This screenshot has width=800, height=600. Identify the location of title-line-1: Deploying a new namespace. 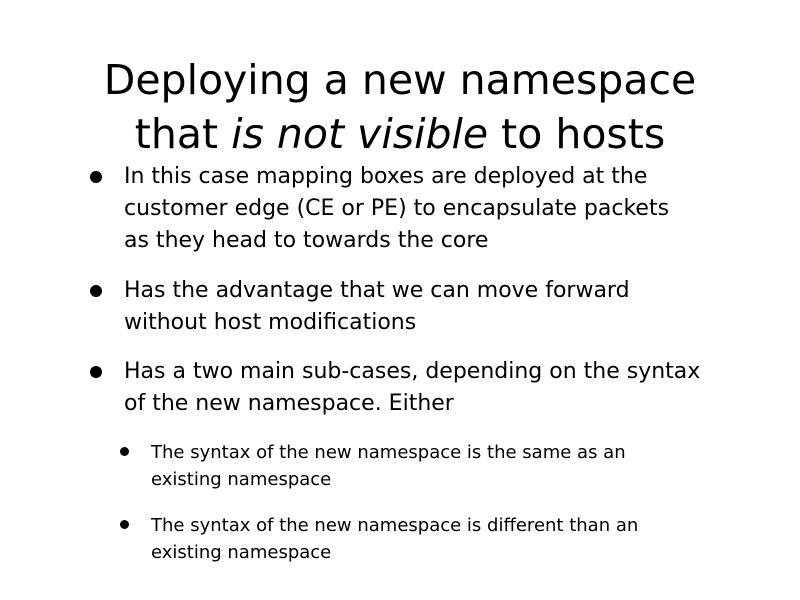
(400, 80).